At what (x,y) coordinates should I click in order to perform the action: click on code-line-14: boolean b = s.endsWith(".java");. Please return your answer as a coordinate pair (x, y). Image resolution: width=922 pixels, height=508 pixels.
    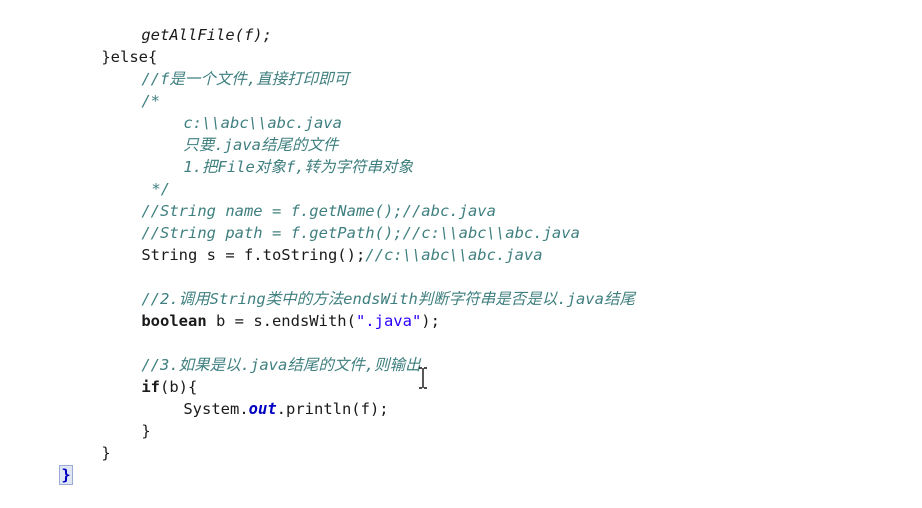
    Looking at the image, I should click on (272, 309).